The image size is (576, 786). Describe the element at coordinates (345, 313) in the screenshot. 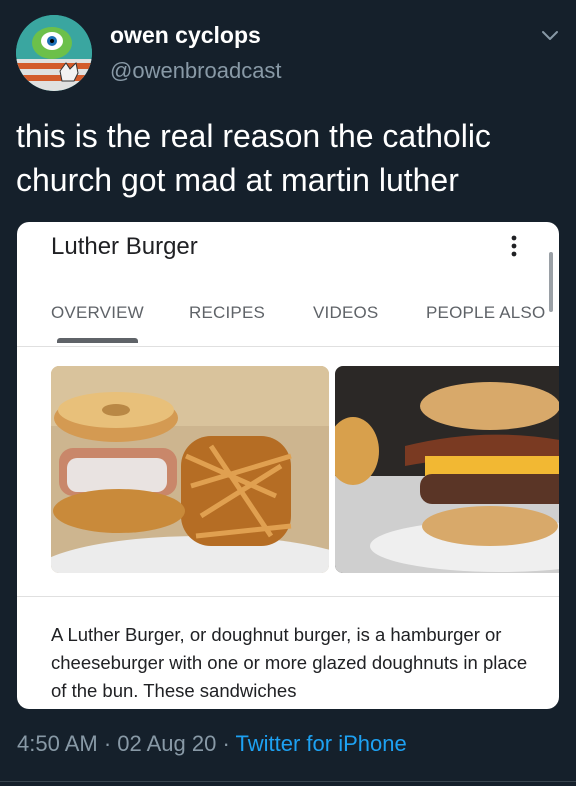

I see `tab-videos: VIDEOS` at that location.